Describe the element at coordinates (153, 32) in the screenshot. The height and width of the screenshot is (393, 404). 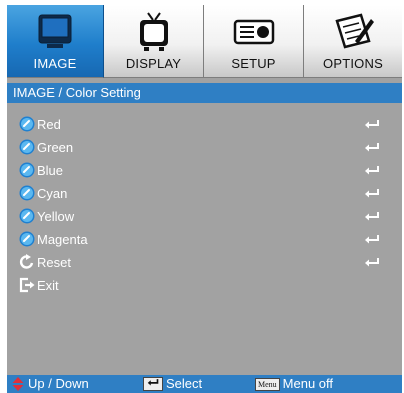
I see `tv-icon` at that location.